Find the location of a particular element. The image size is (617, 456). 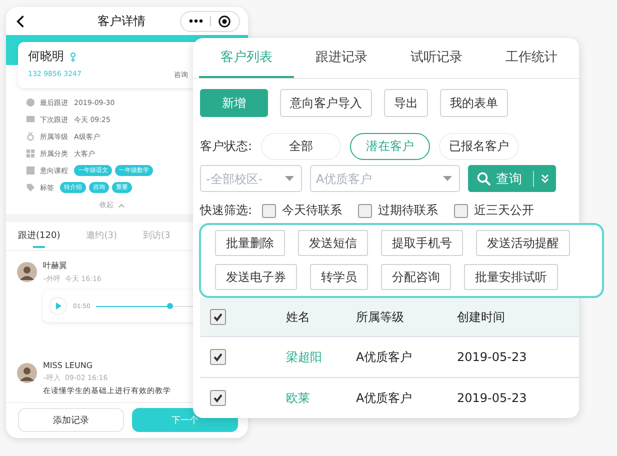

dropdown-field: -全部校区- is located at coordinates (251, 178).